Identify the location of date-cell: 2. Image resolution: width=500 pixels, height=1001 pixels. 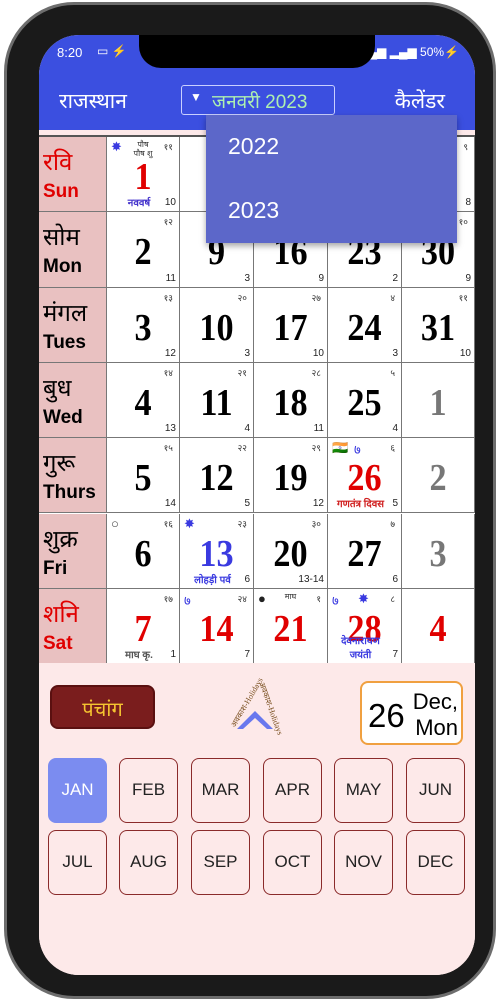
(438, 476).